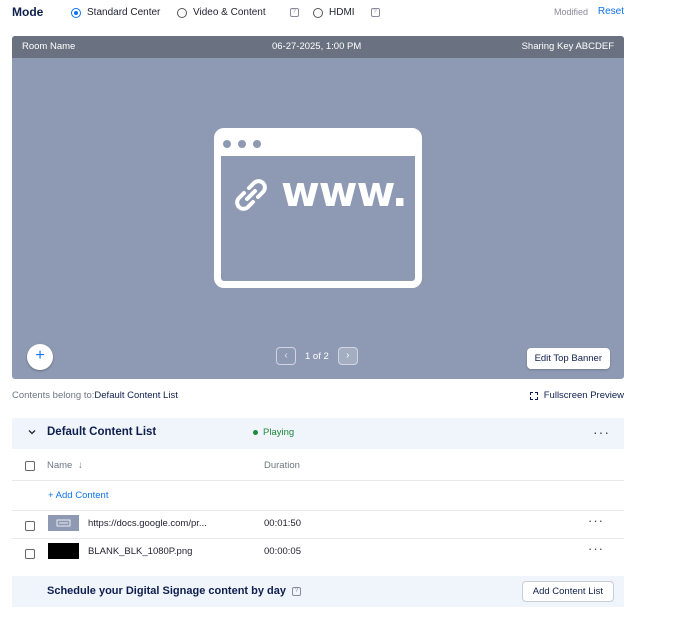 This screenshot has height=626, width=685. Describe the element at coordinates (342, 12) in the screenshot. I see `mode-option-label: HDMI` at that location.